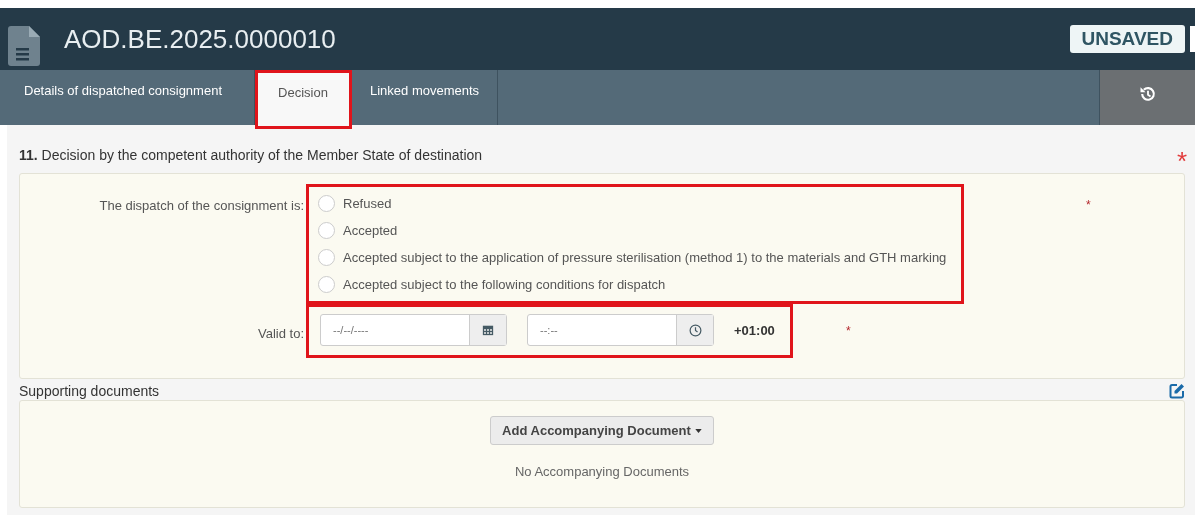 Image resolution: width=1195 pixels, height=525 pixels. Describe the element at coordinates (754, 330) in the screenshot. I see `timezone-label: +01:00` at that location.